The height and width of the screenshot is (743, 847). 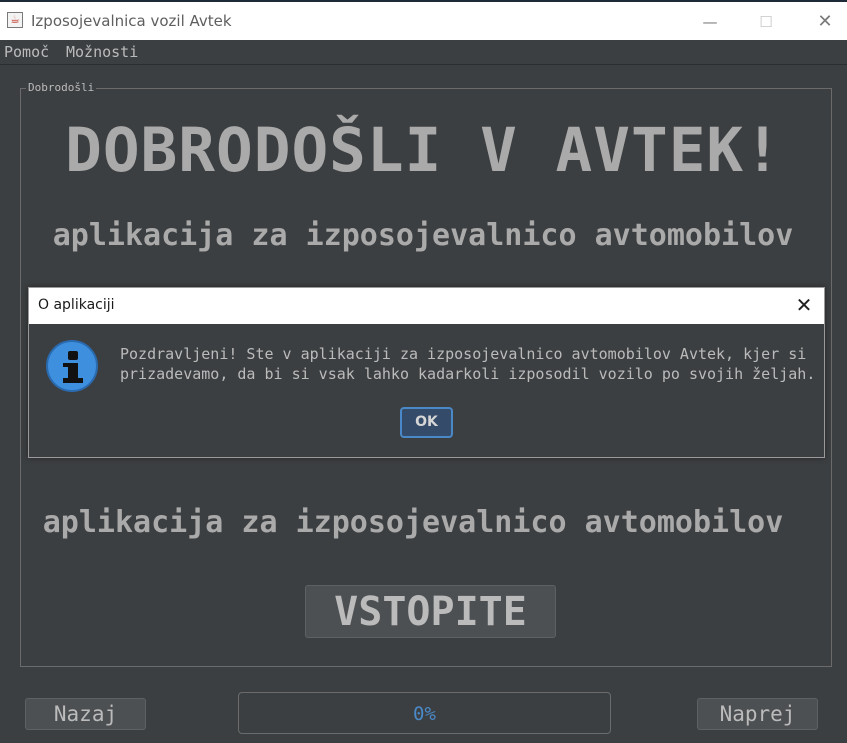 What do you see at coordinates (710, 22) in the screenshot?
I see `minimize-button: —` at bounding box center [710, 22].